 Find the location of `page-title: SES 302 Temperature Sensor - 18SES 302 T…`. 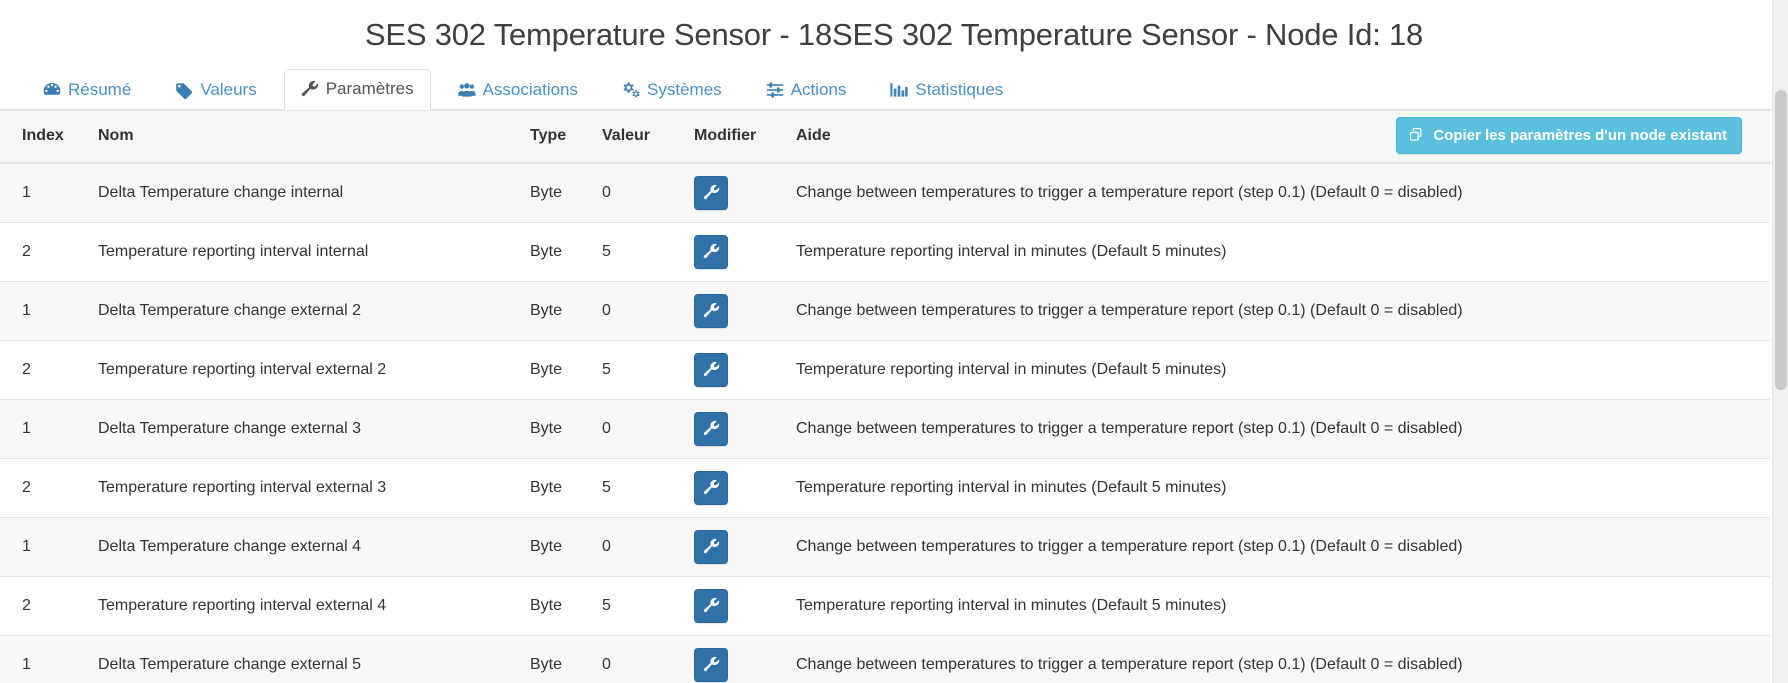

page-title: SES 302 Temperature Sensor - 18SES 302 T… is located at coordinates (894, 34).